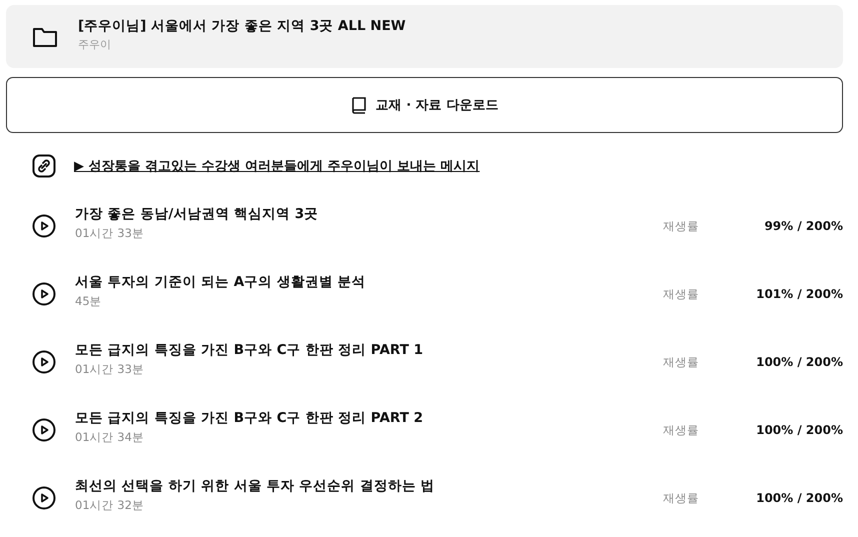 The width and height of the screenshot is (858, 537). I want to click on lesson-title: 모든 급지의 특징을 가진 B구와 C구 한판 정리 PART 2, so click(369, 418).